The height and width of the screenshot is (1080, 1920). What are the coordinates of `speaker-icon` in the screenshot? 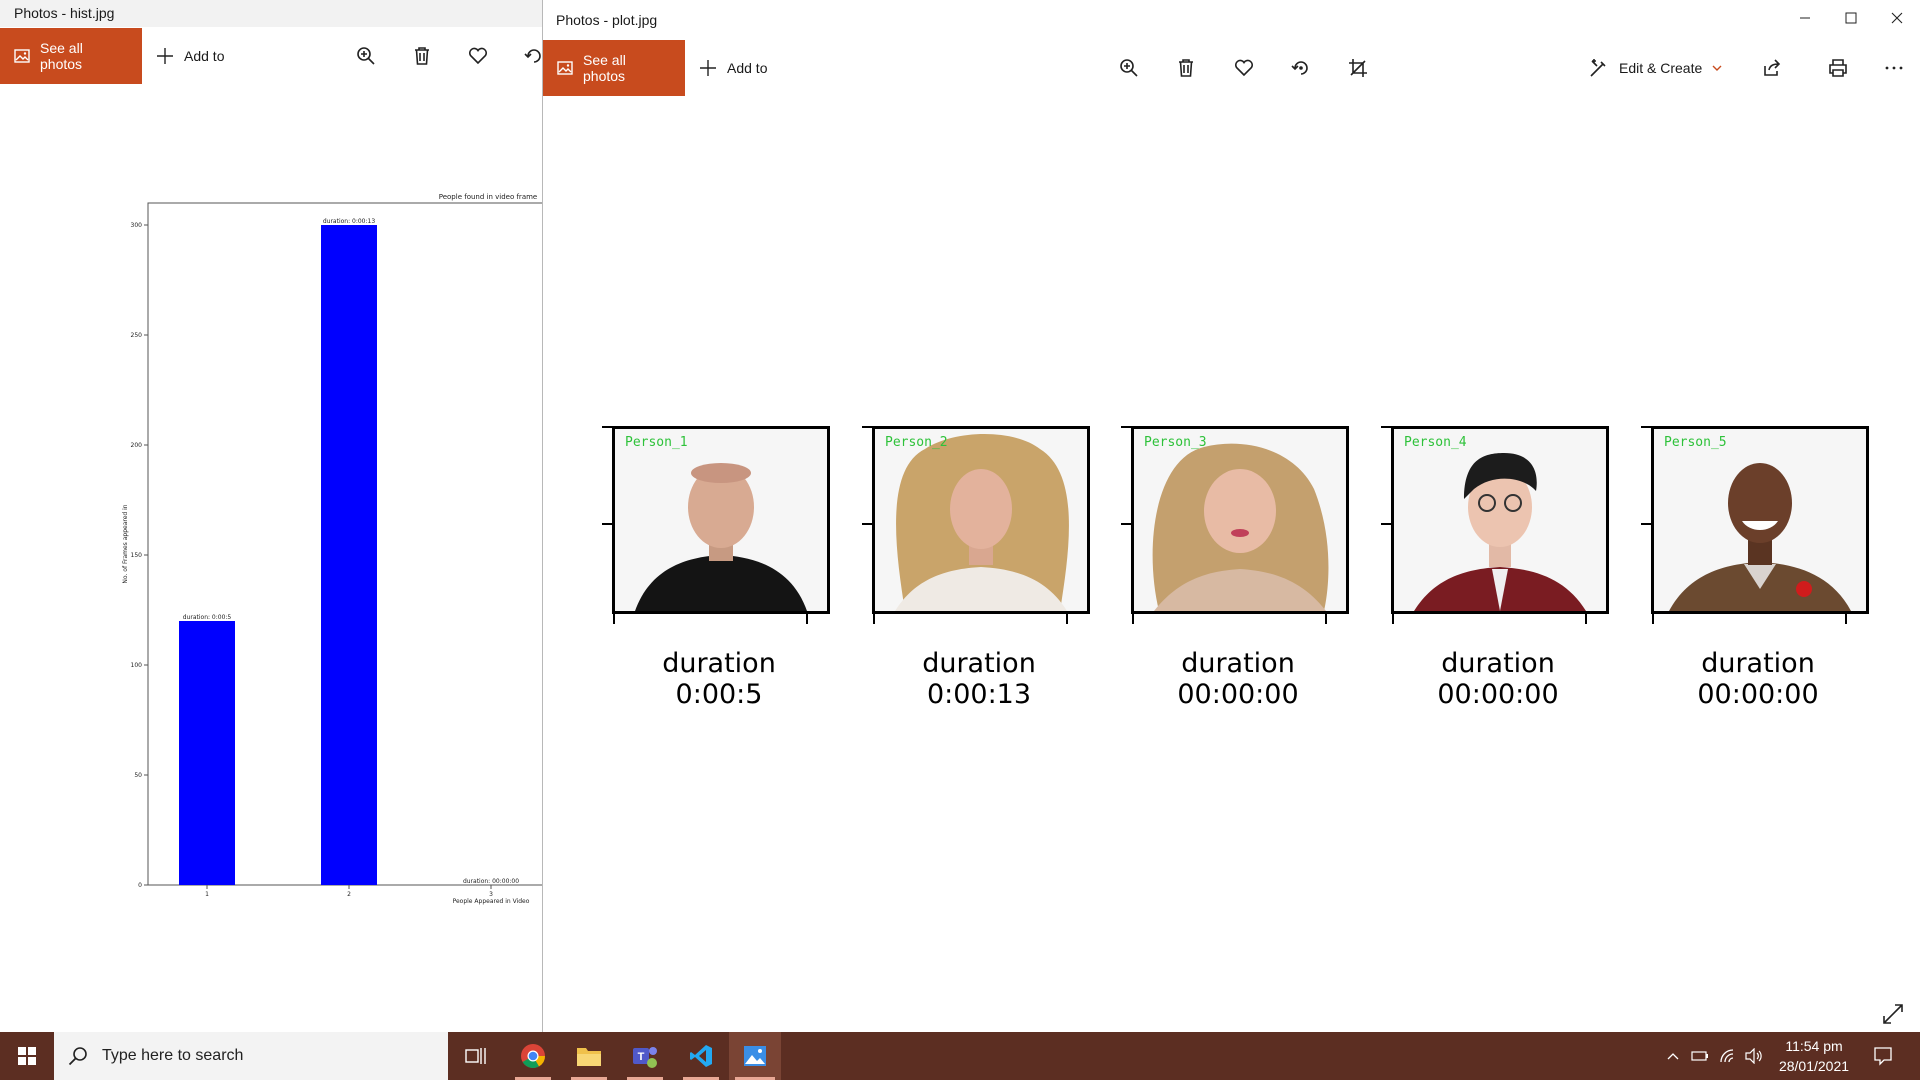 It's located at (1753, 1056).